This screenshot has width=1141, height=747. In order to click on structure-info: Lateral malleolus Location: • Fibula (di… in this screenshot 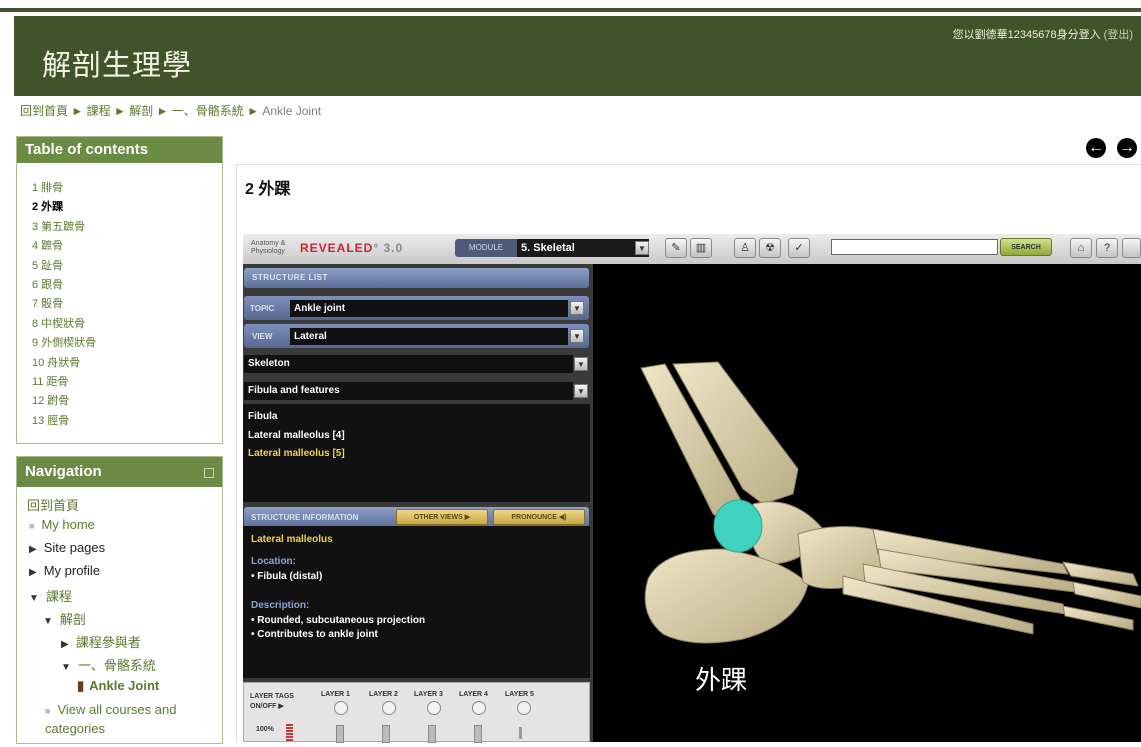, I will do `click(416, 602)`.